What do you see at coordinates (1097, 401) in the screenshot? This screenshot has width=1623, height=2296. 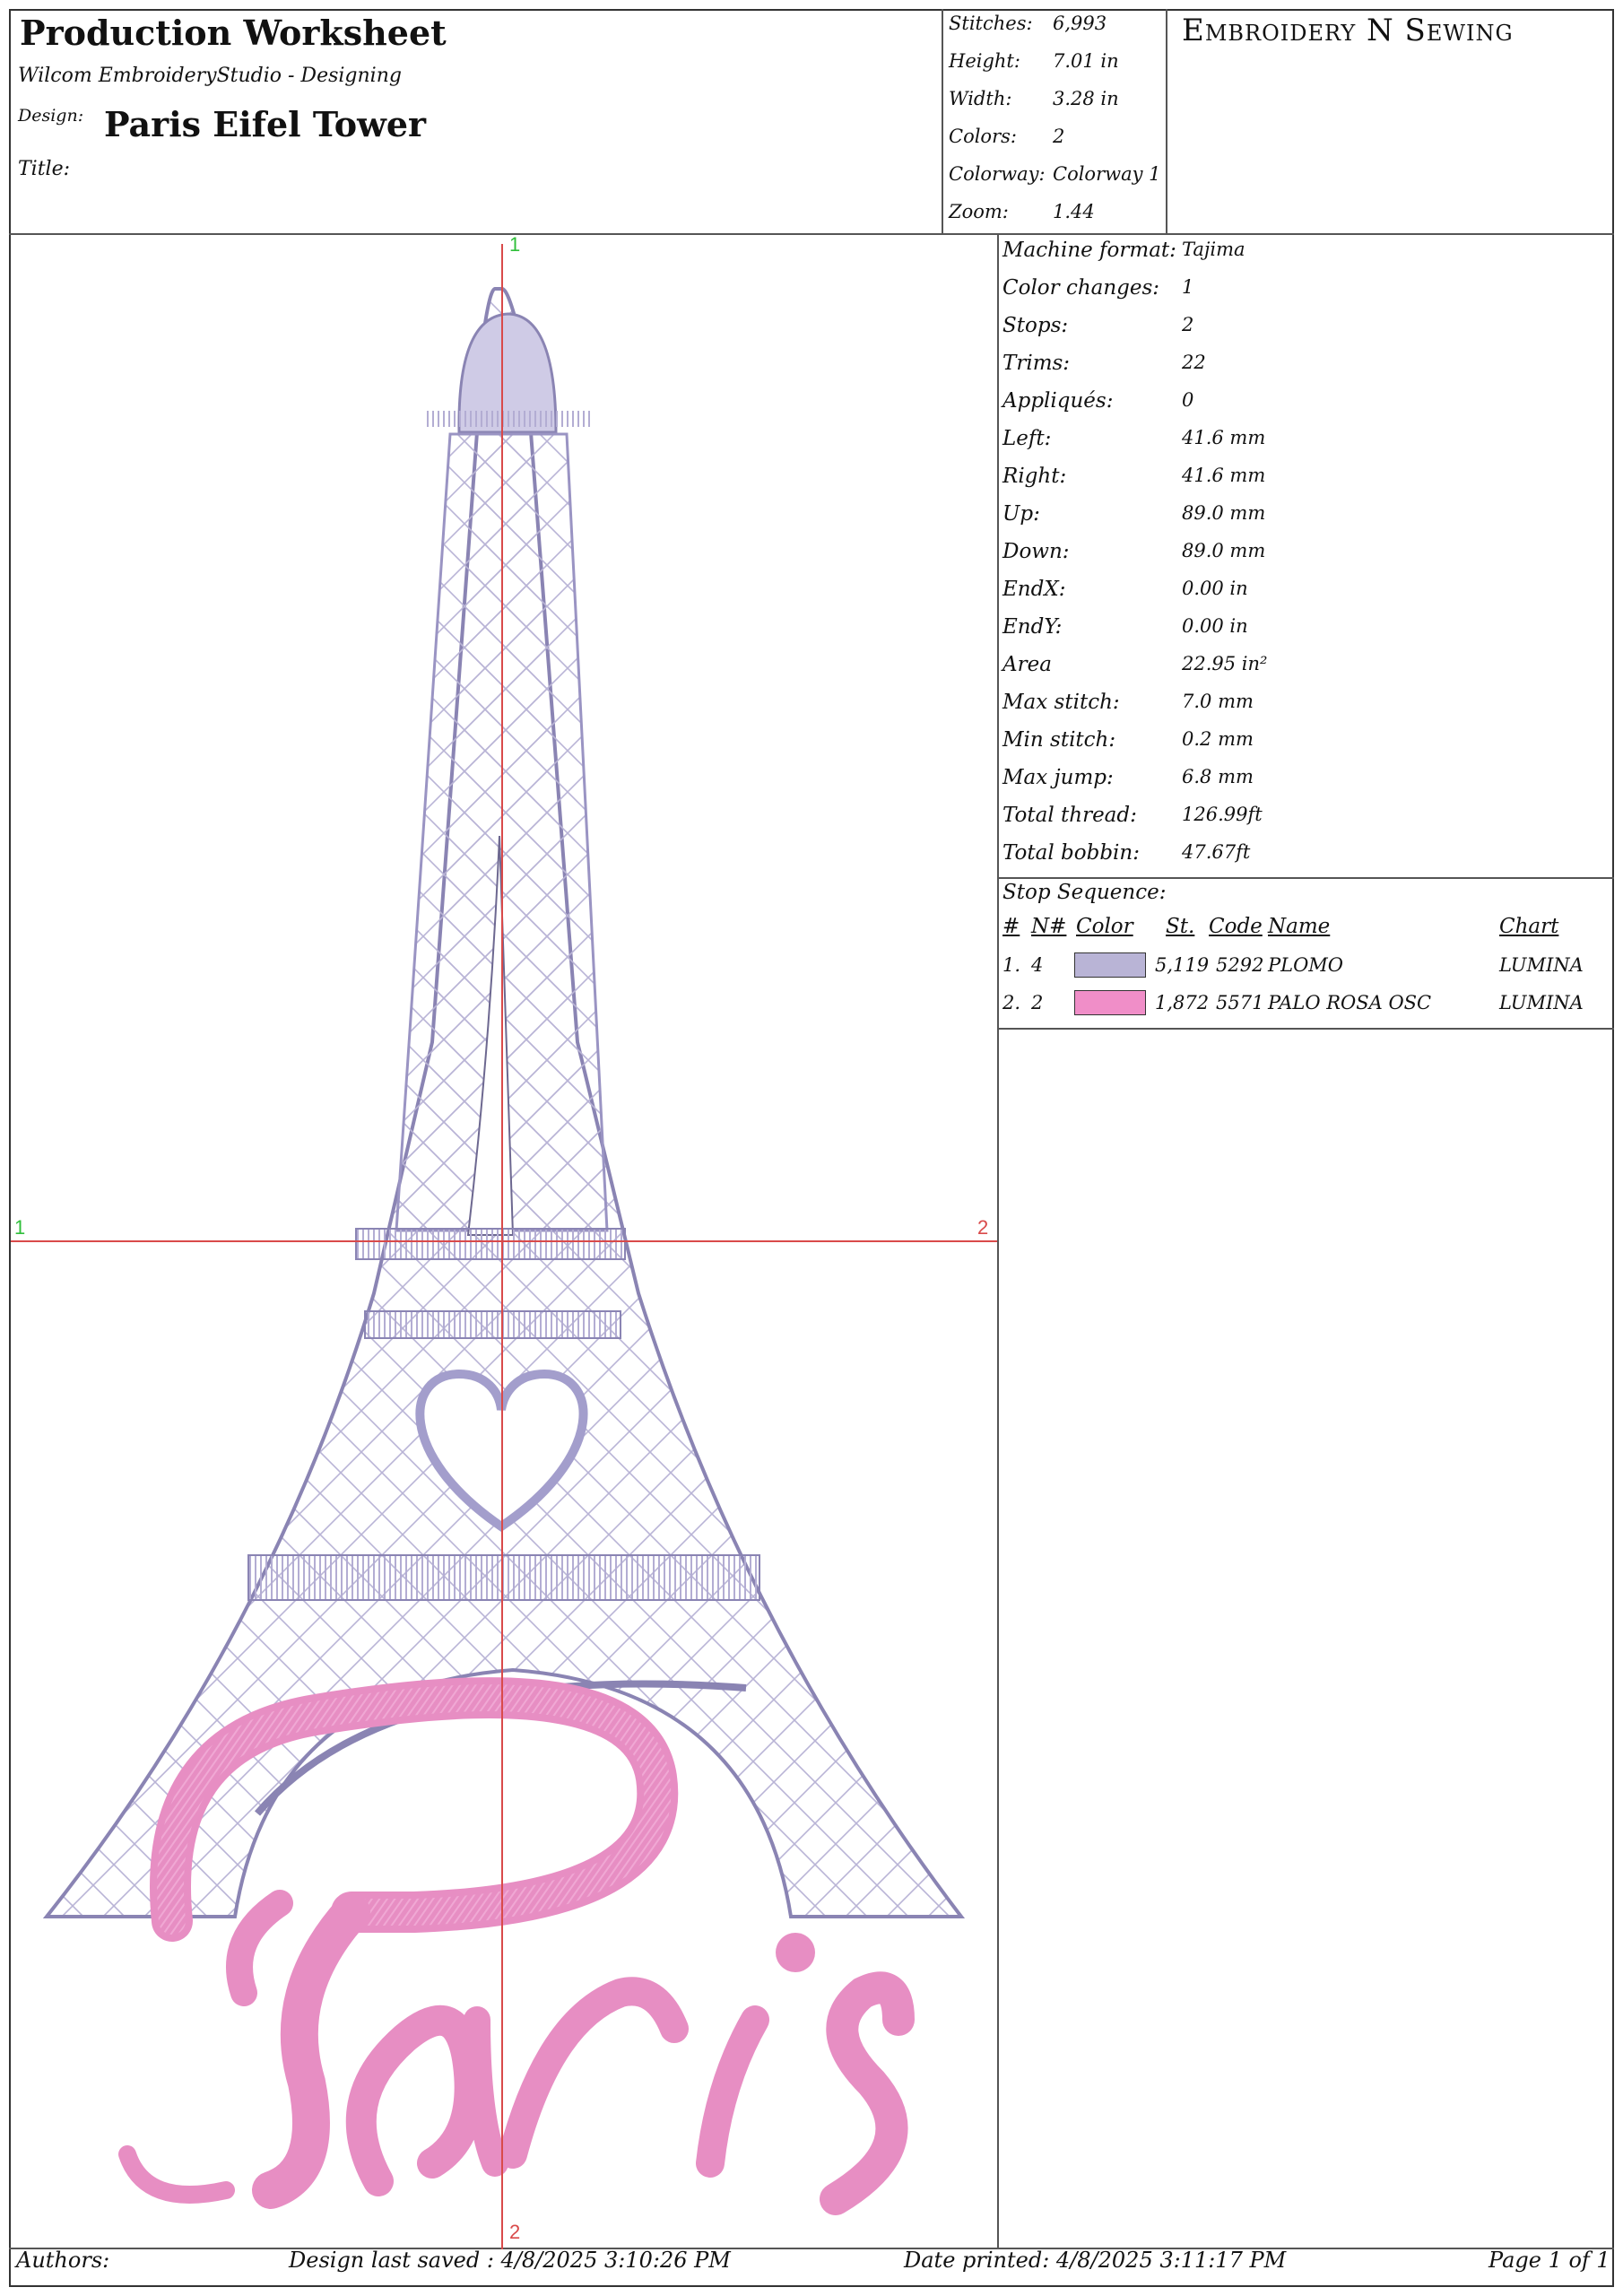 I see `machine-row: Appliqués: 0` at bounding box center [1097, 401].